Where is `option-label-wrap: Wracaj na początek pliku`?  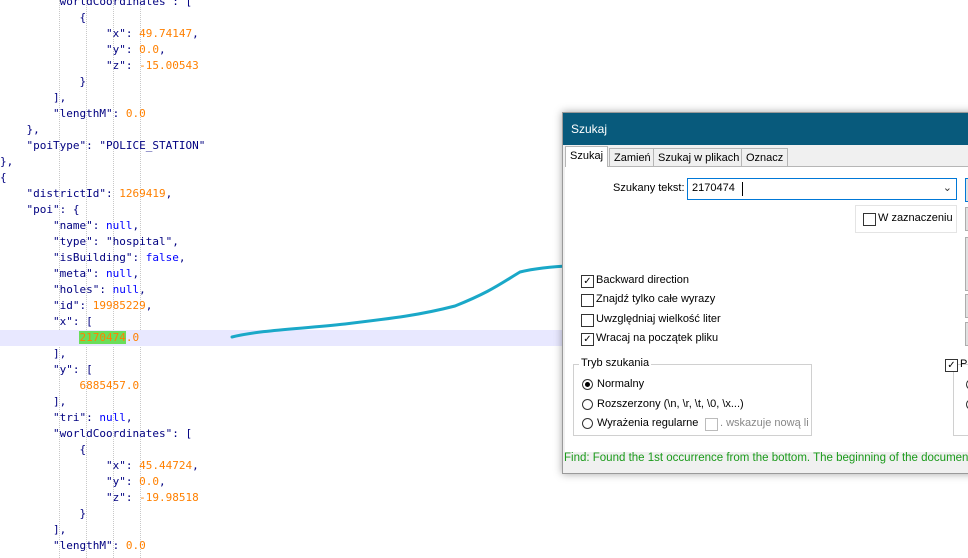 option-label-wrap: Wracaj na początek pliku is located at coordinates (657, 338).